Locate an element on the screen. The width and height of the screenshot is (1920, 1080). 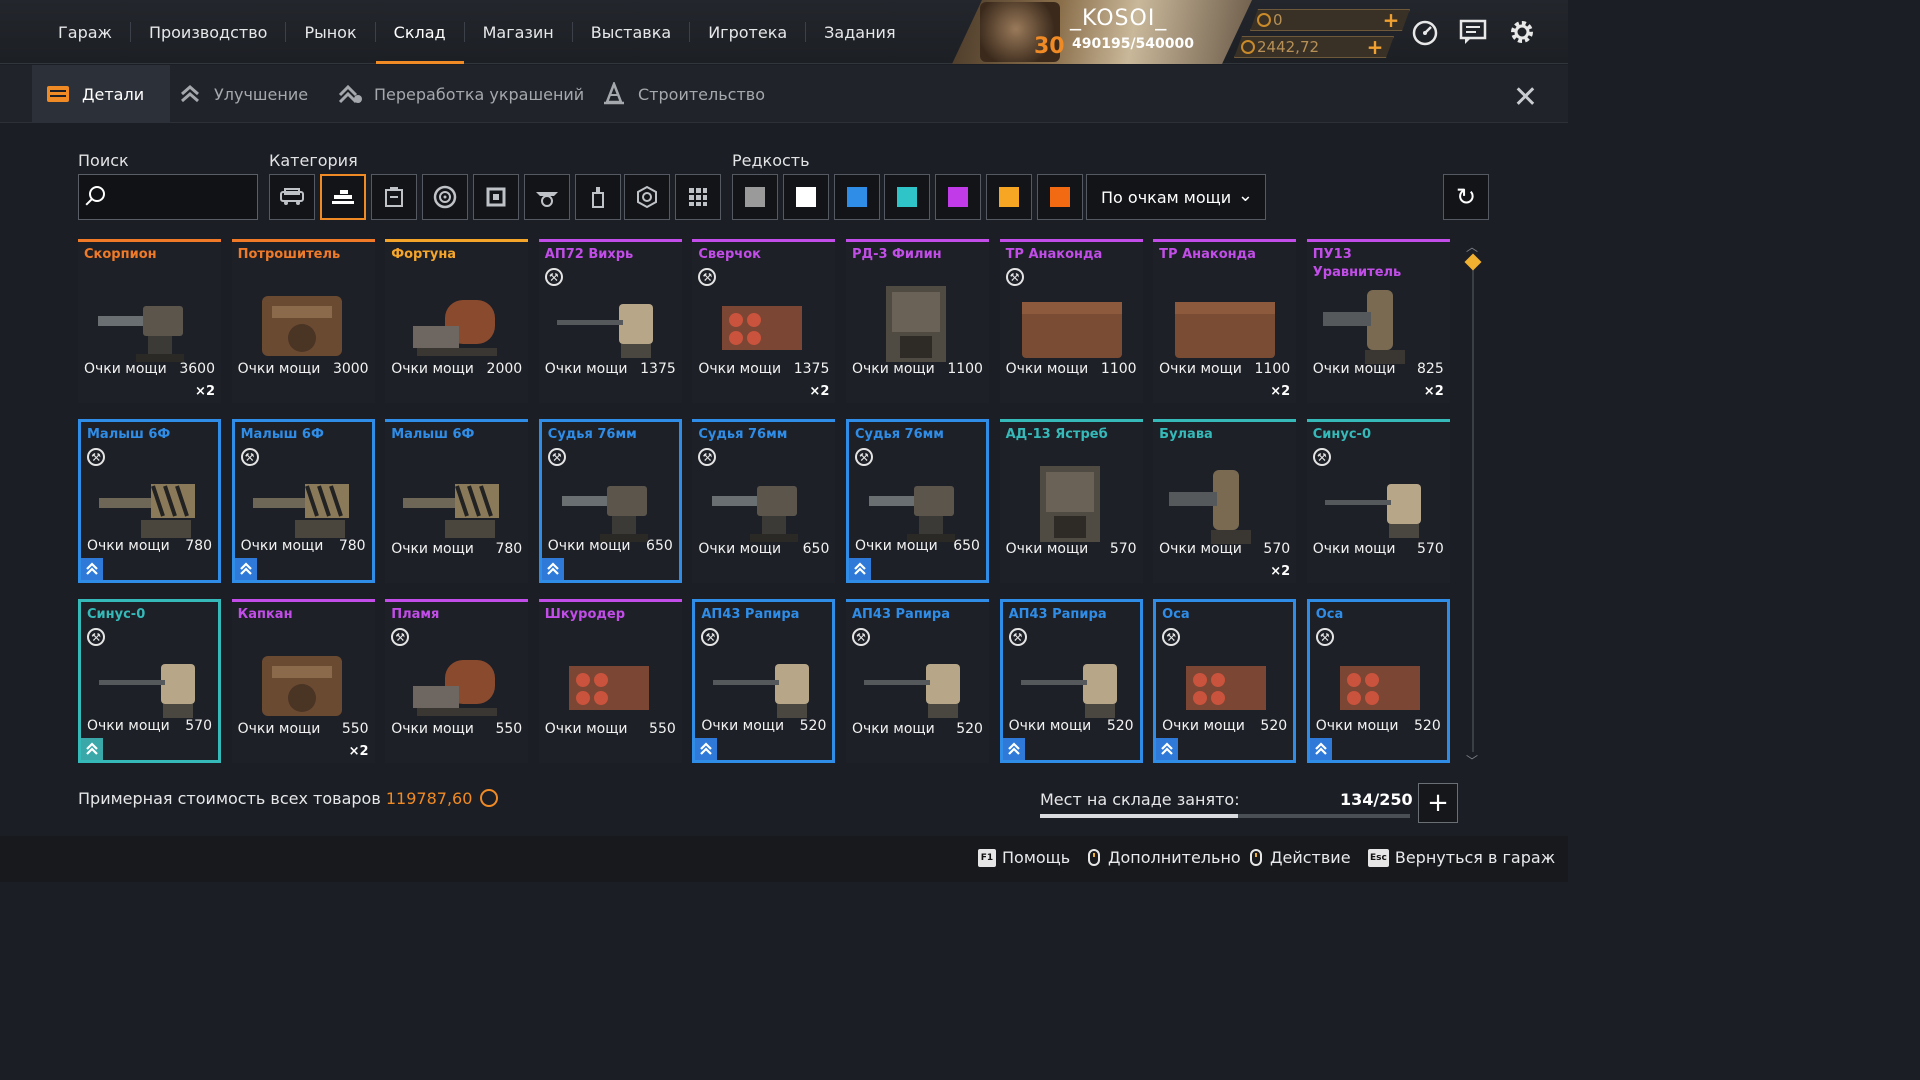
refresh-icon: ↻ is located at coordinates (1466, 197).